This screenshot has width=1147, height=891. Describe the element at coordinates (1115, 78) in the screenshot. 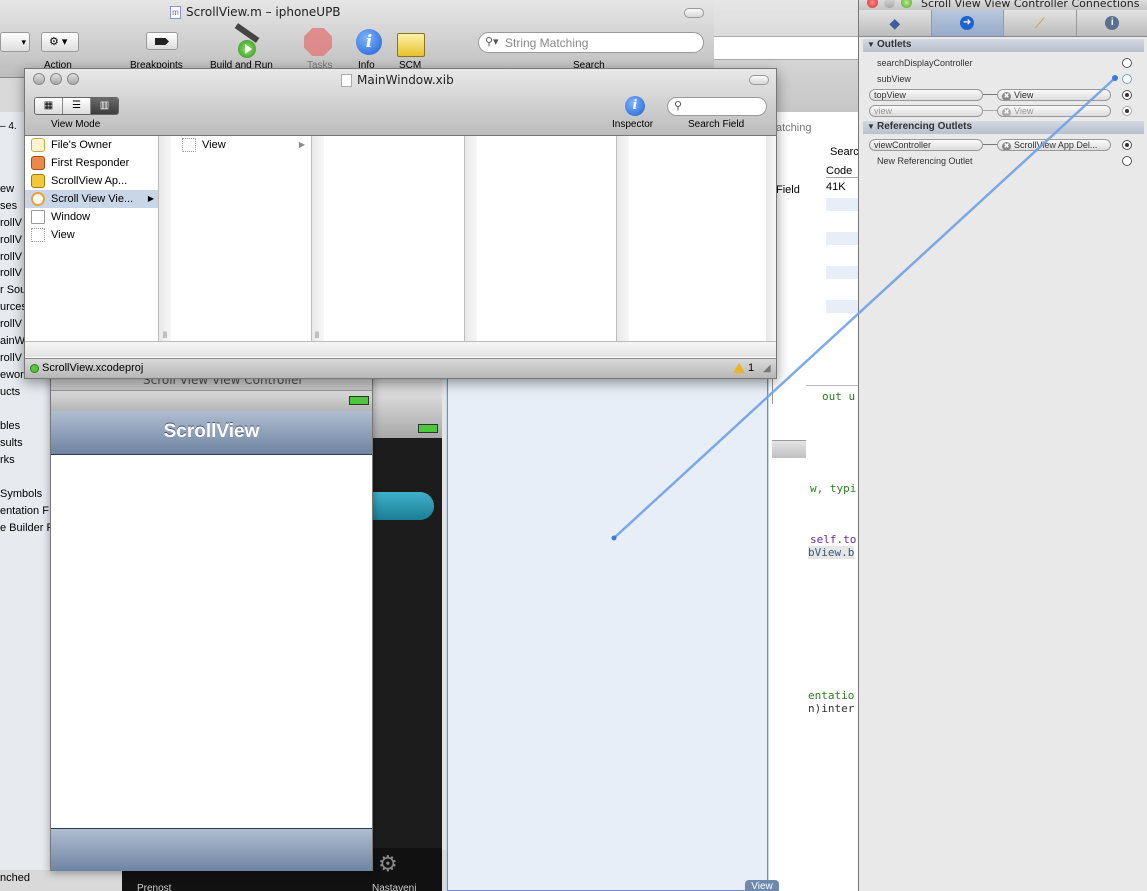

I see `connection-end-point` at that location.